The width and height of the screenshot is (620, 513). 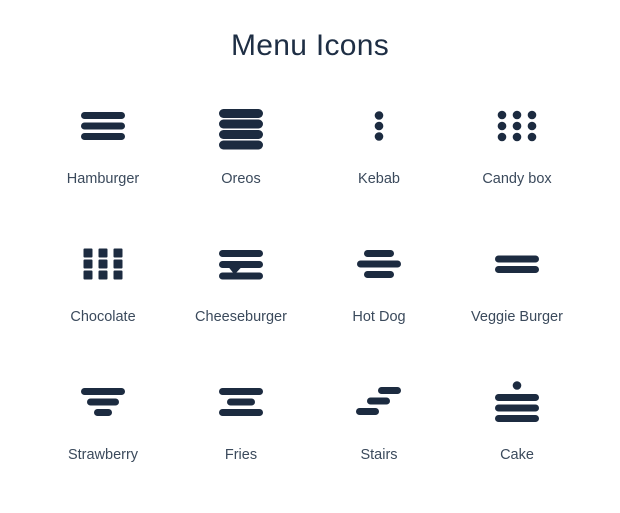 What do you see at coordinates (241, 304) in the screenshot?
I see `icon-cell-cheeseburger: Cheeseburger` at bounding box center [241, 304].